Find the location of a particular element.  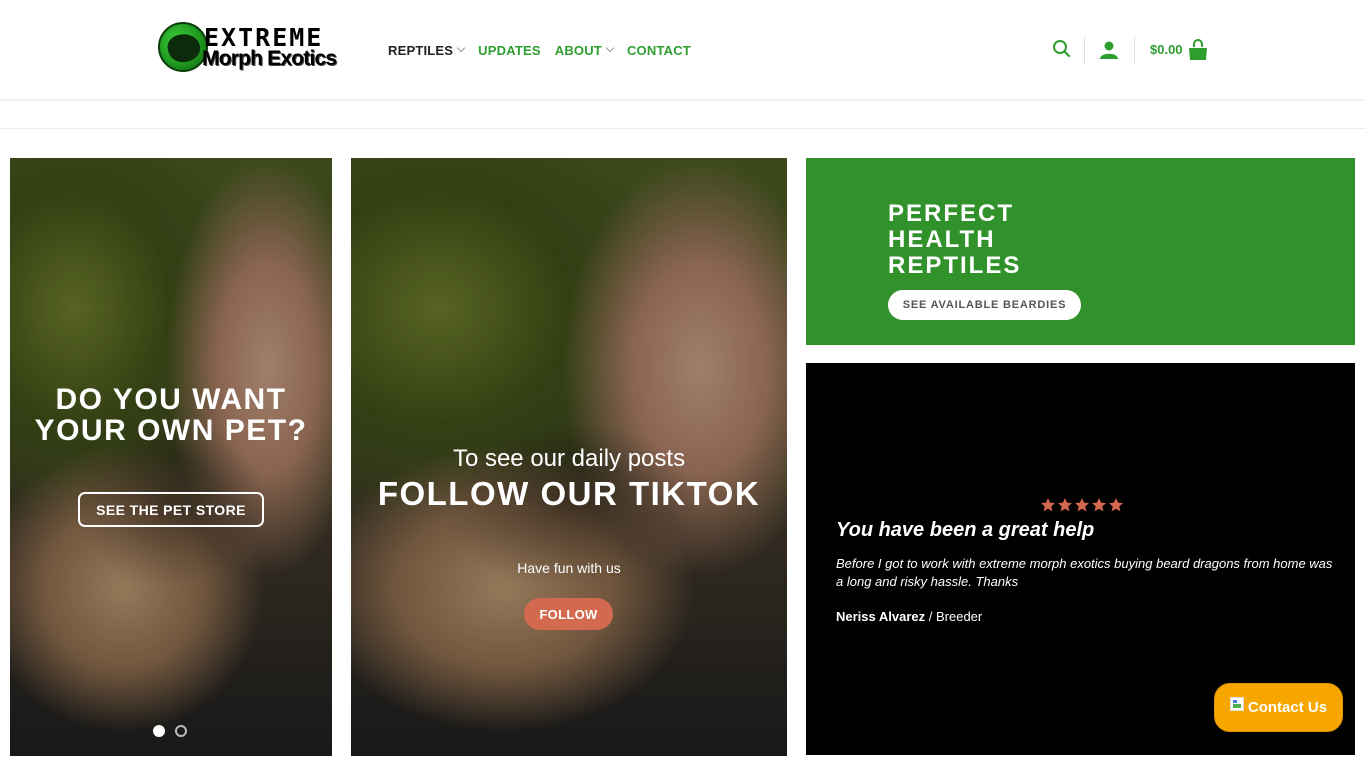

nav-item-label: UPDATES is located at coordinates (509, 50).